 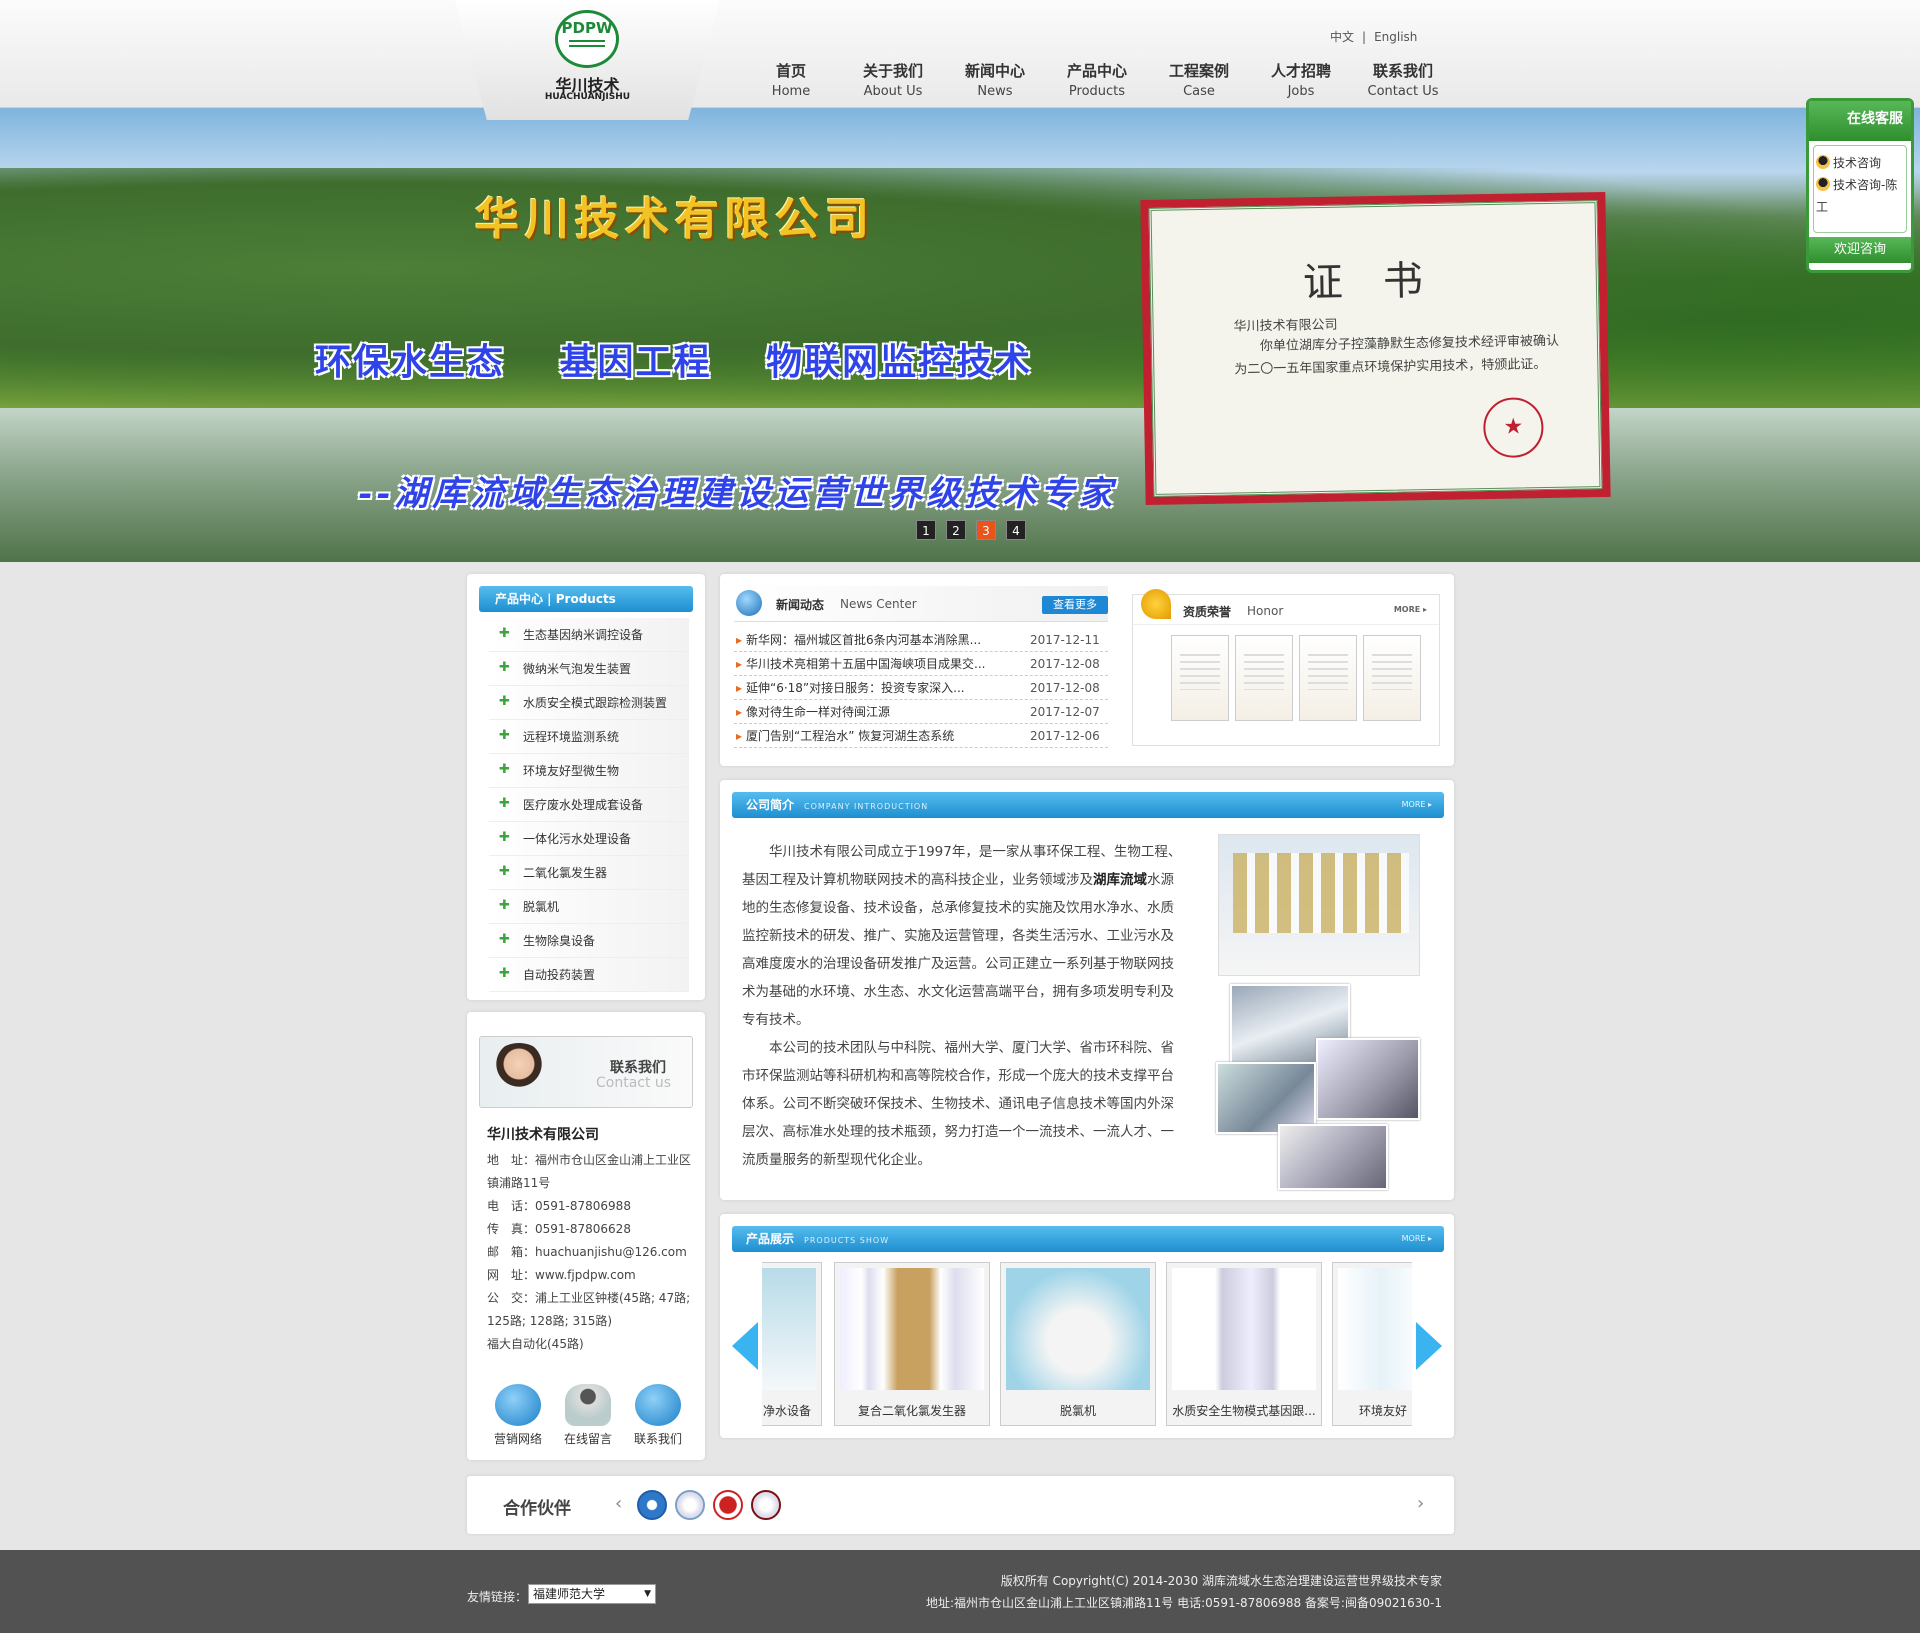 What do you see at coordinates (1156, 604) in the screenshot?
I see `trophy-icon` at bounding box center [1156, 604].